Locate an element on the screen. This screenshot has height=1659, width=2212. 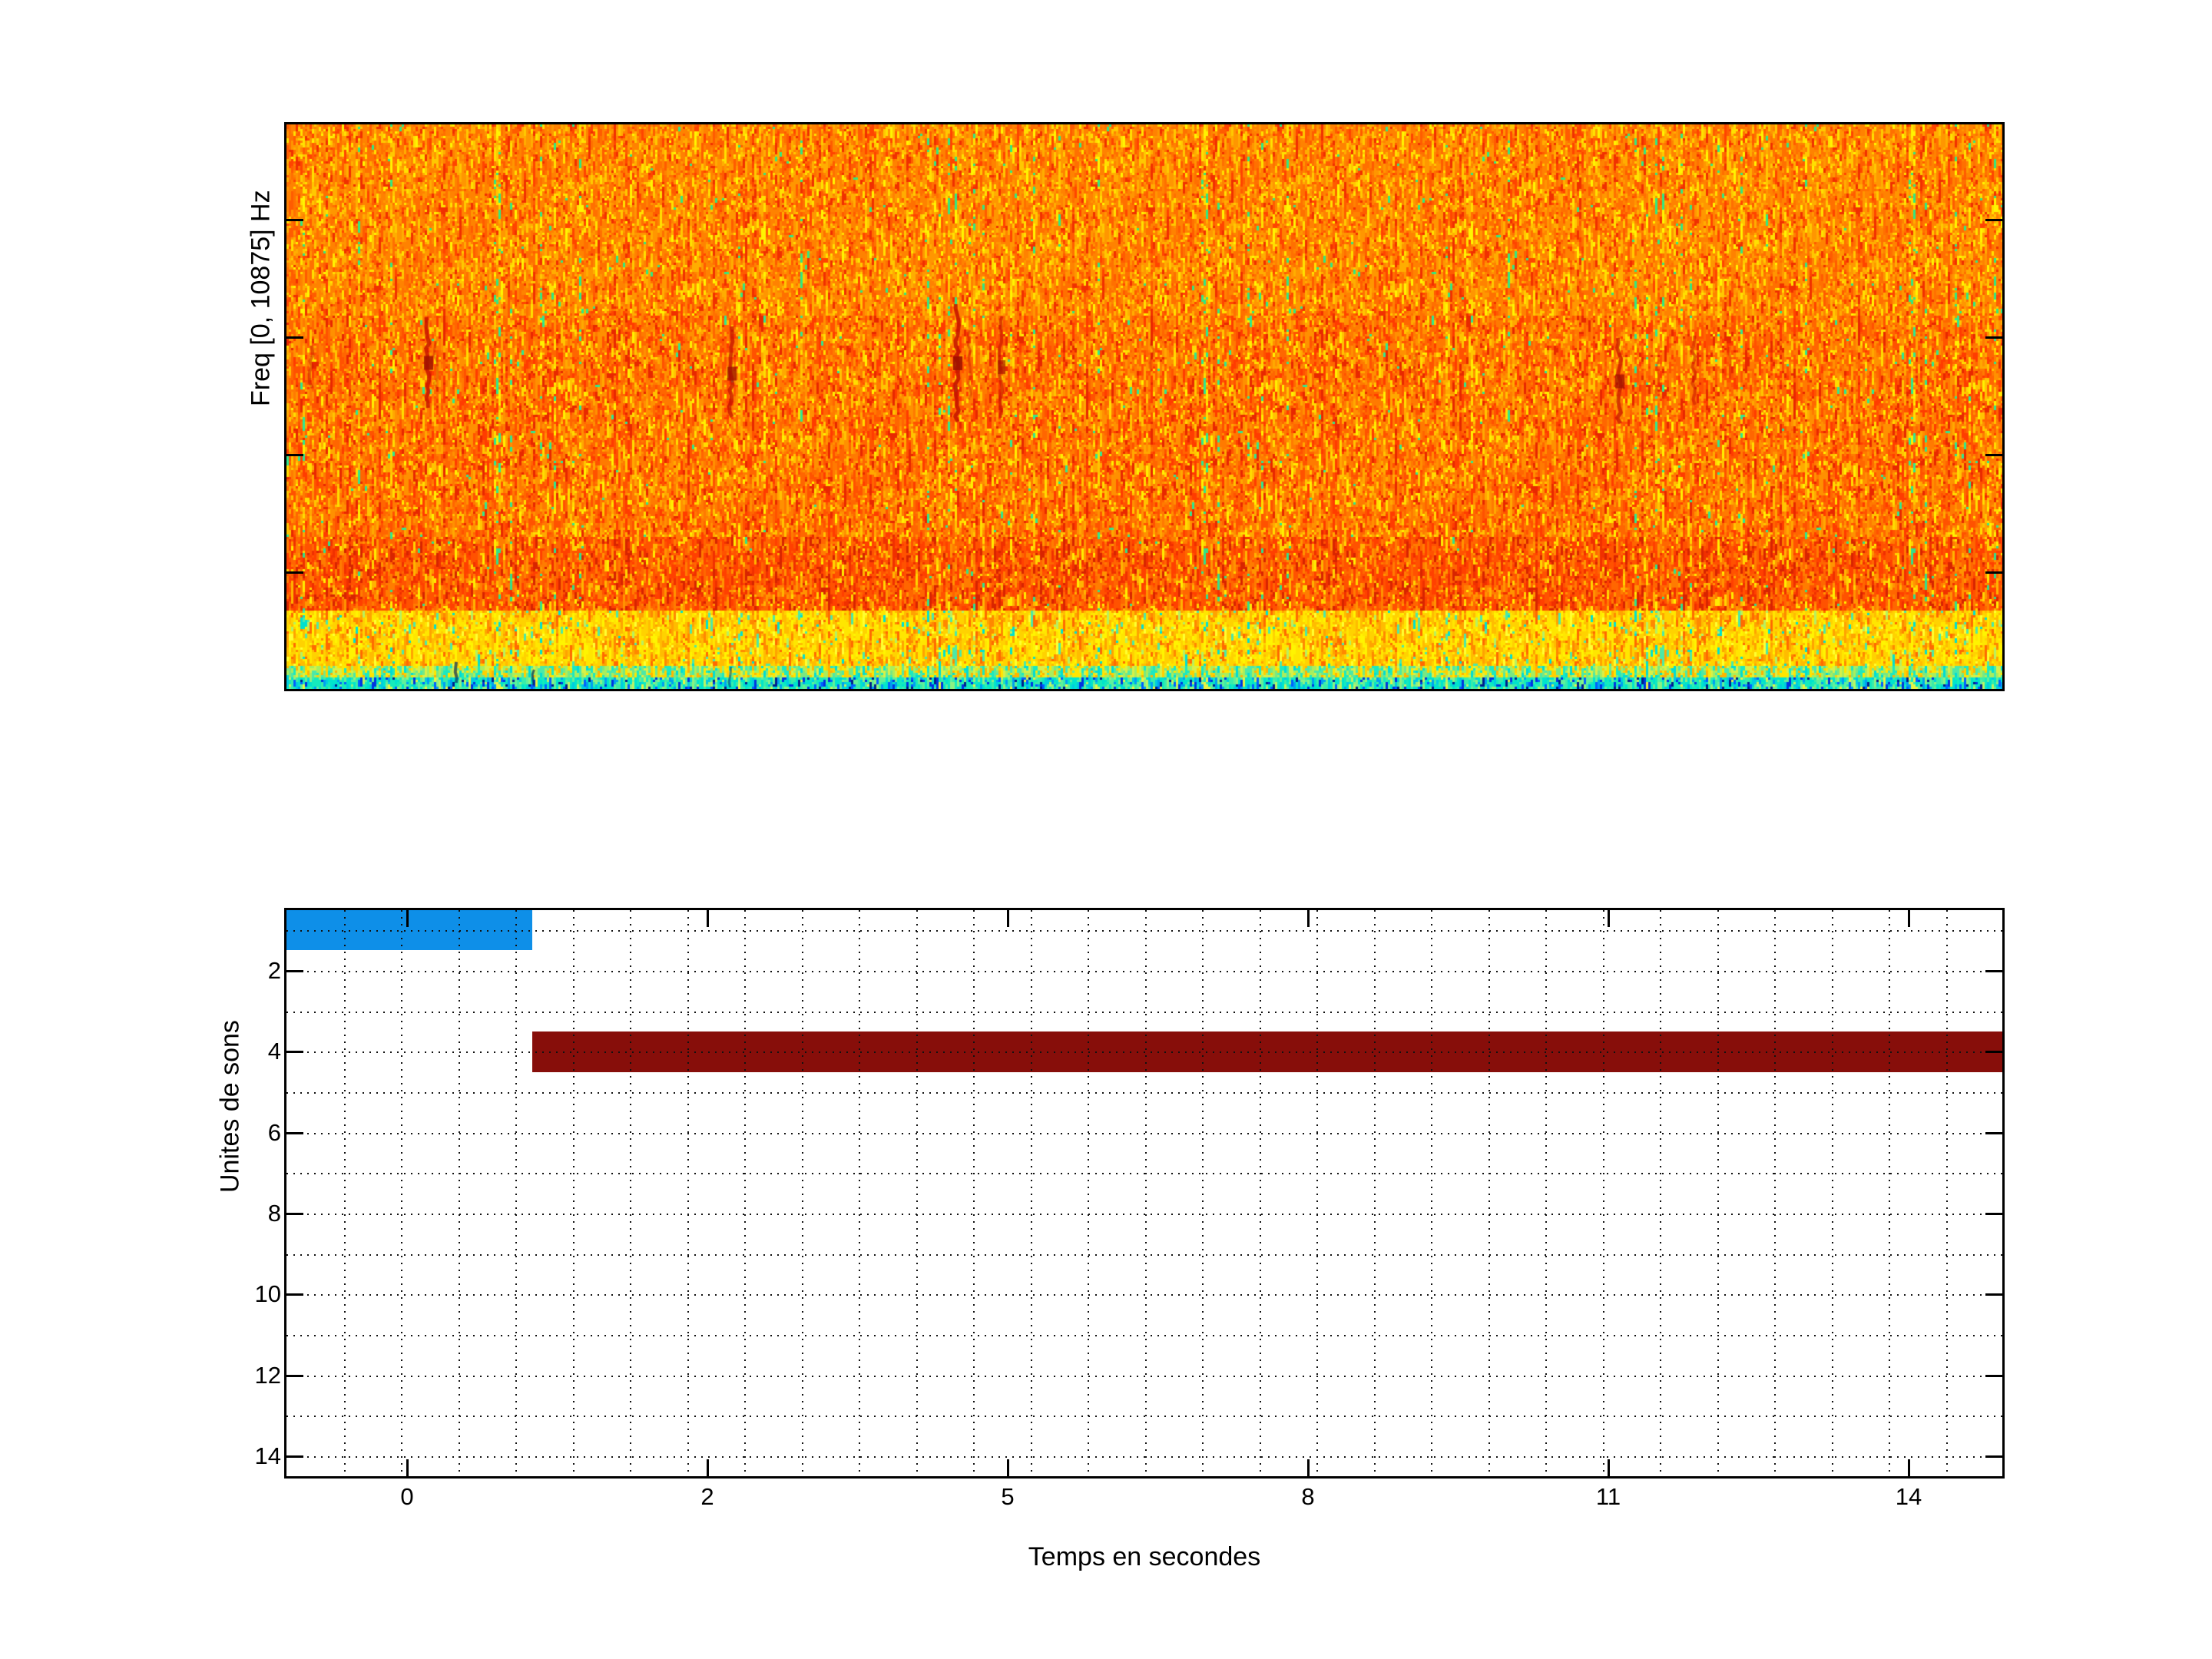
y-tick-label: 4 is located at coordinates (274, 1051).